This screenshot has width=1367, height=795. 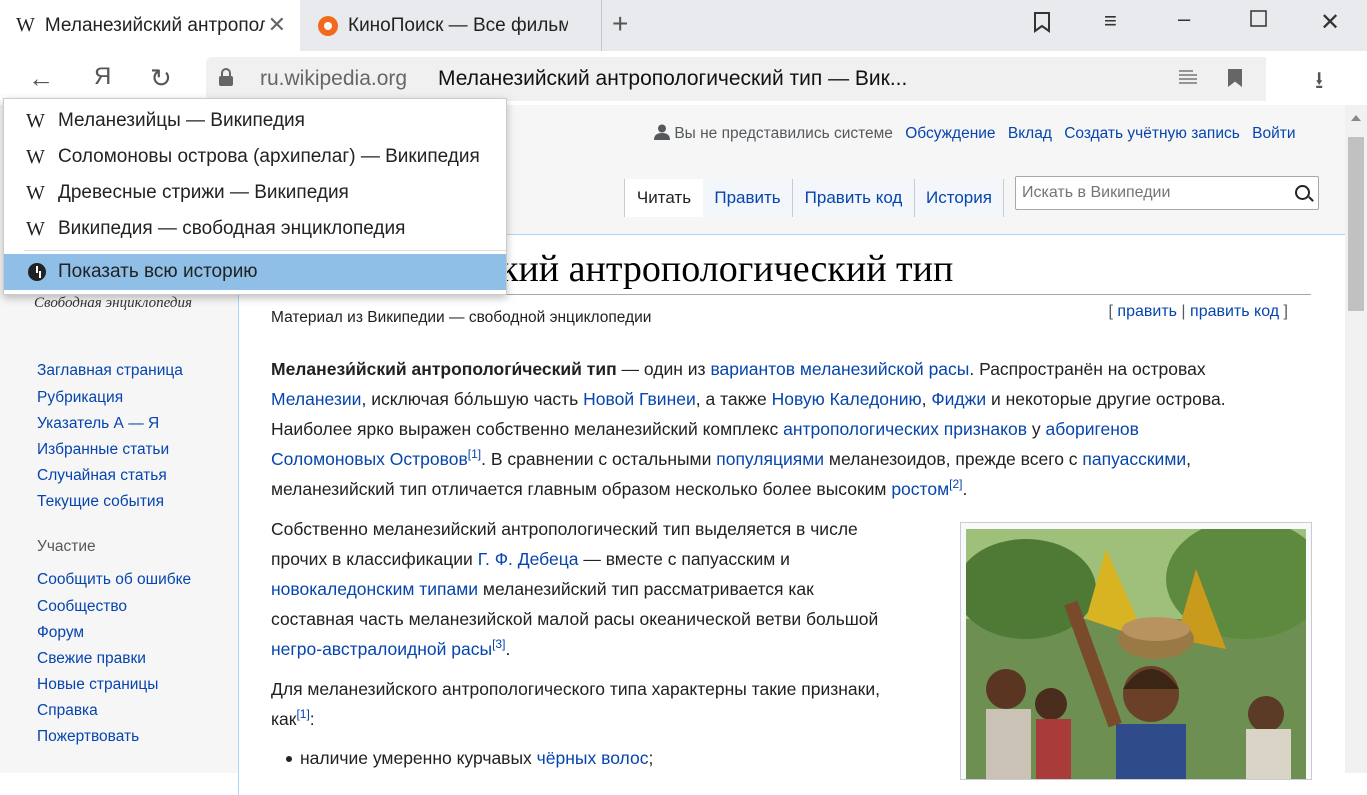 I want to click on sidebar-item-main: Заглавная страница, so click(x=110, y=371).